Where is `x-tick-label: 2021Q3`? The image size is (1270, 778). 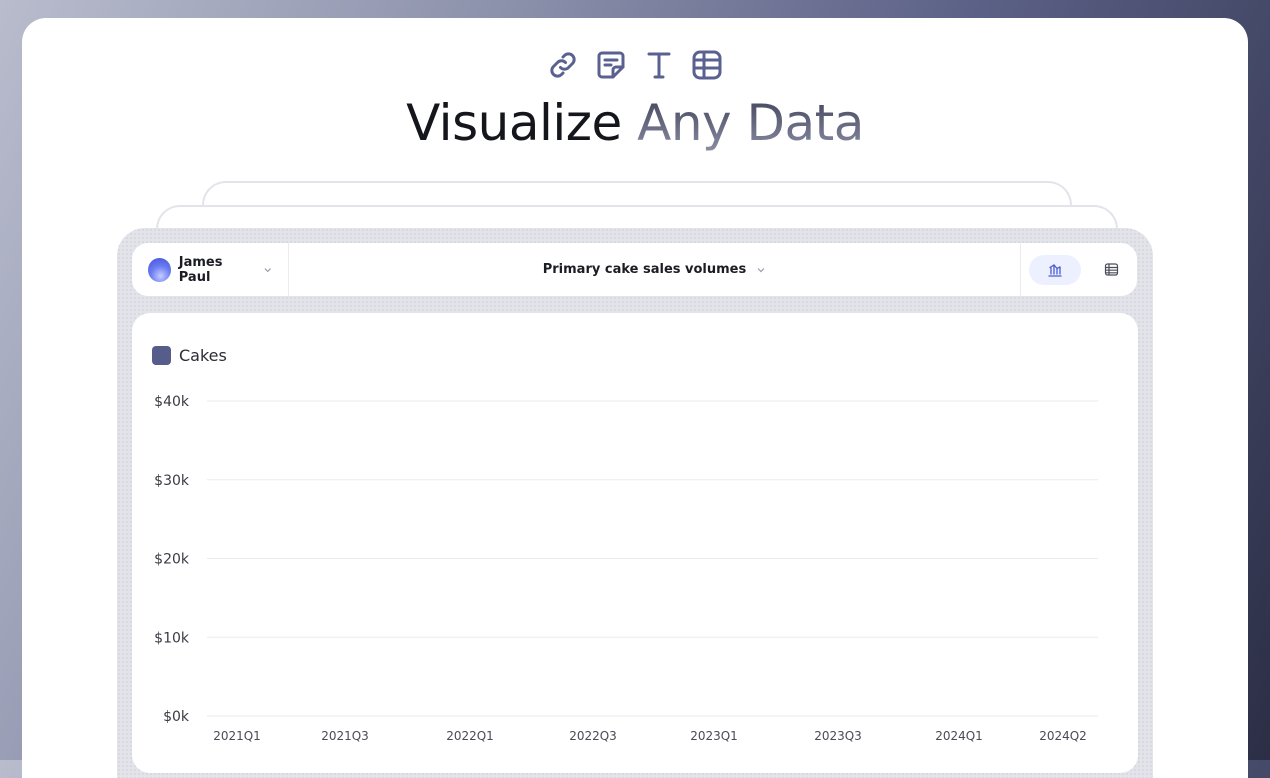 x-tick-label: 2021Q3 is located at coordinates (345, 736).